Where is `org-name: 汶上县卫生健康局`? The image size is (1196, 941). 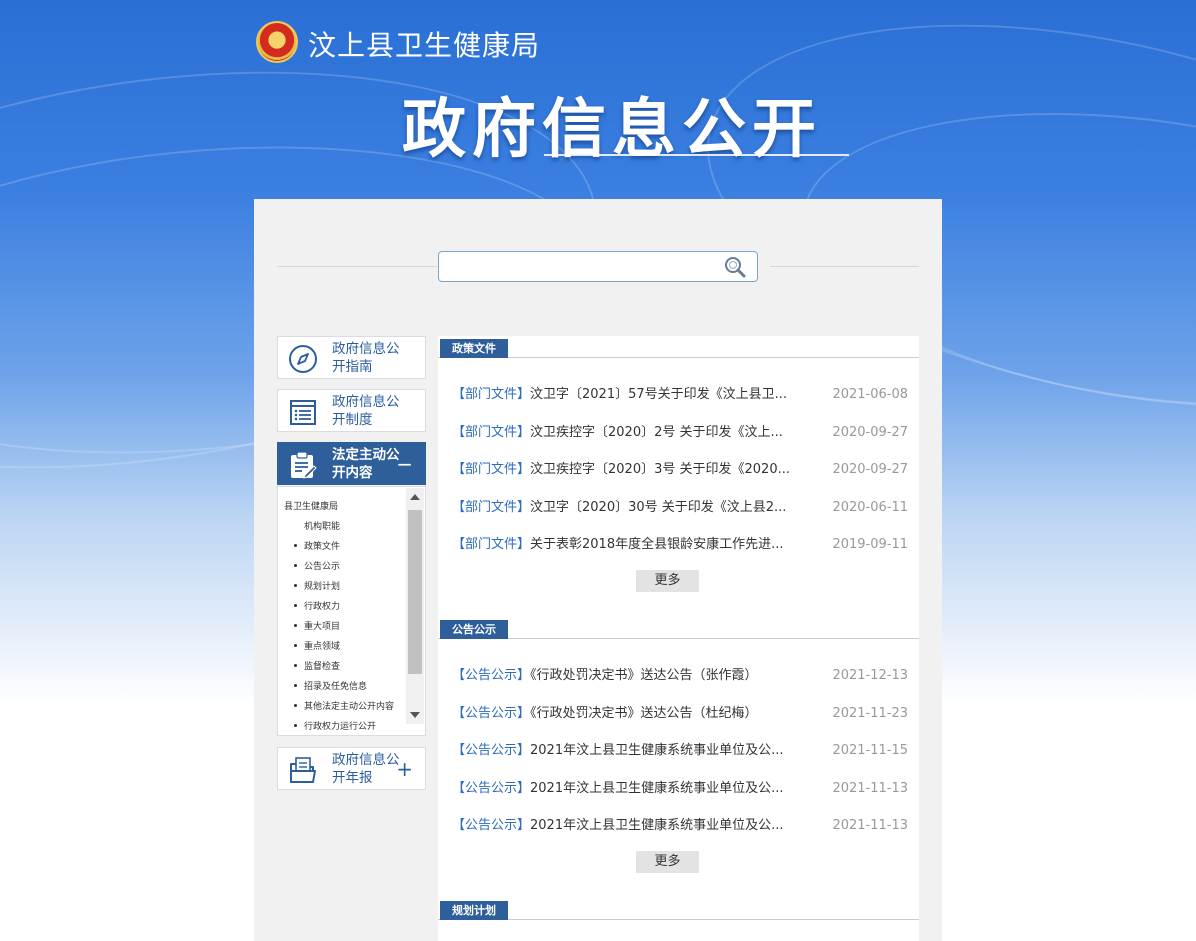 org-name: 汶上县卫生健康局 is located at coordinates (424, 45).